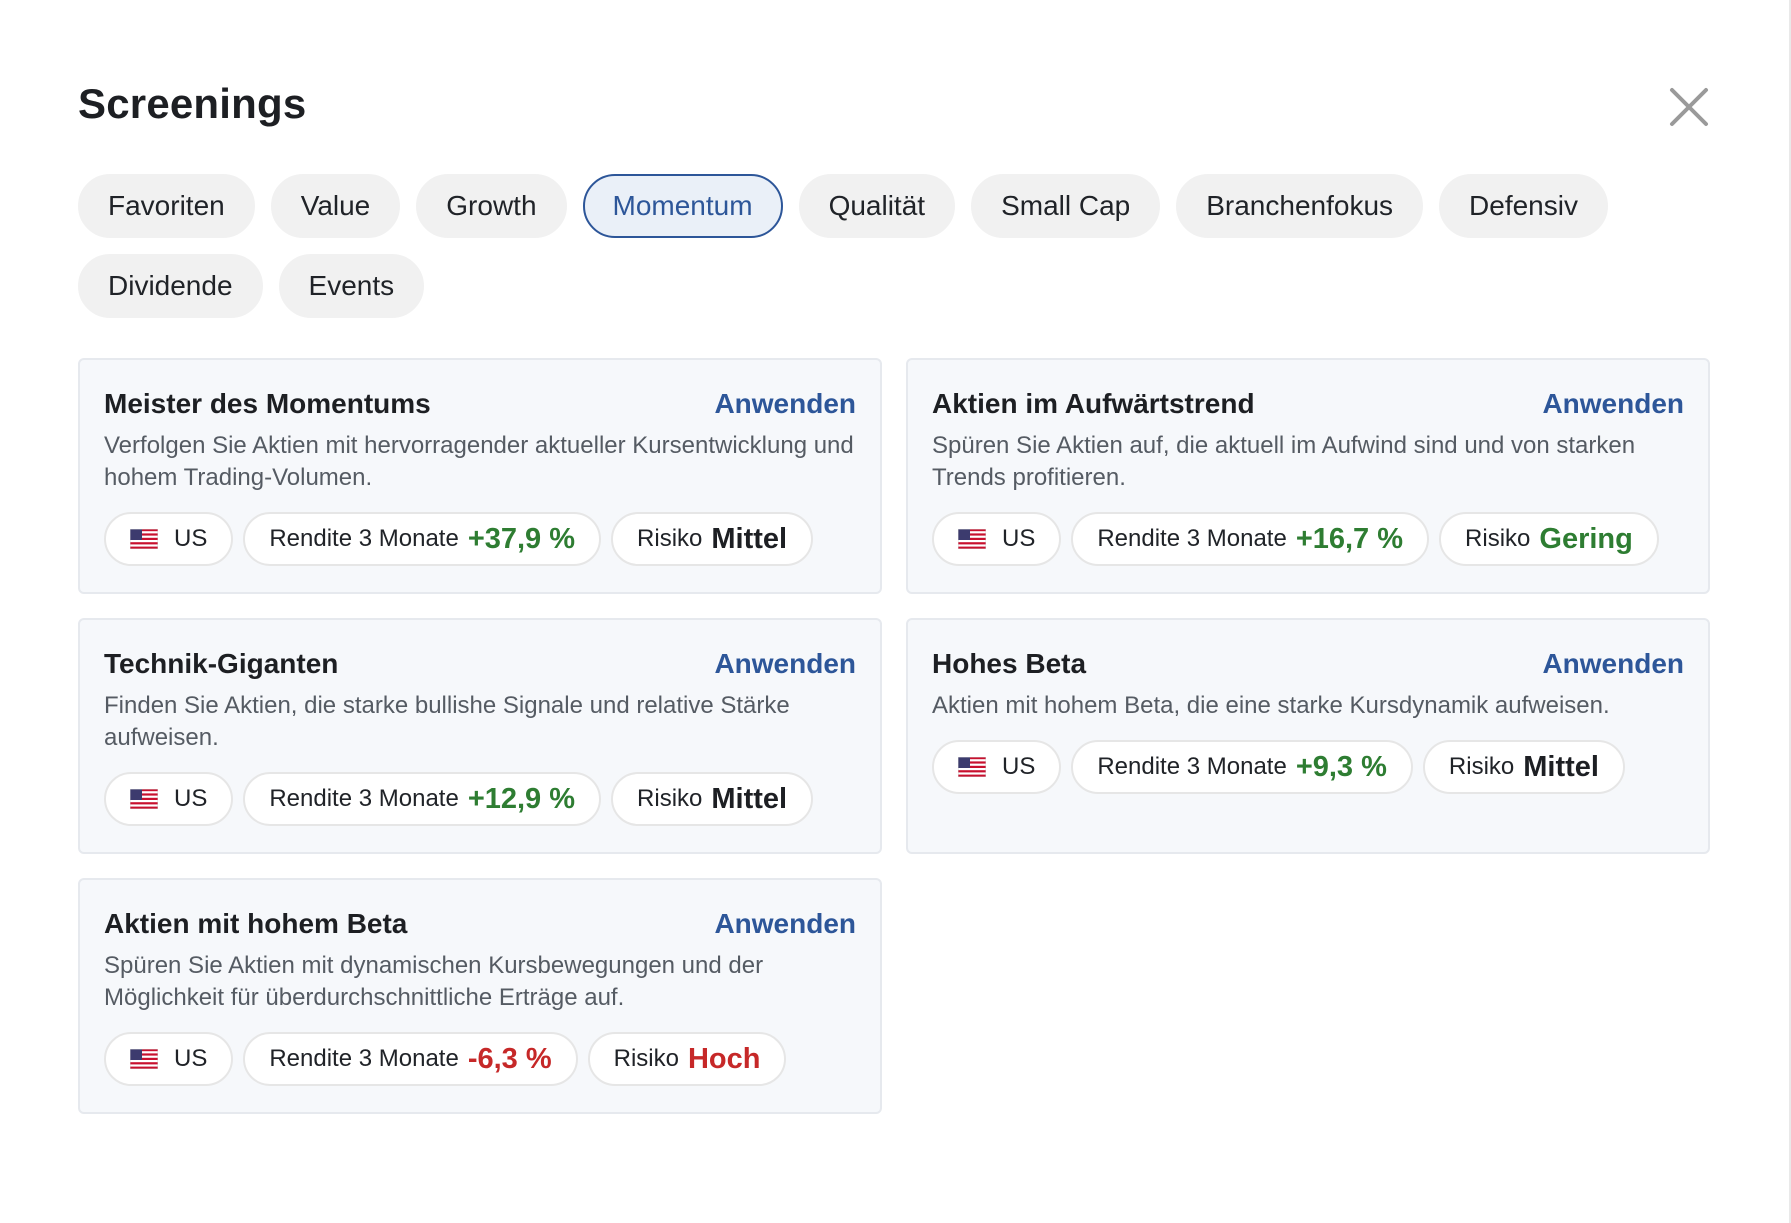 The width and height of the screenshot is (1791, 1223). Describe the element at coordinates (1586, 538) in the screenshot. I see `risk-value: Gering` at that location.